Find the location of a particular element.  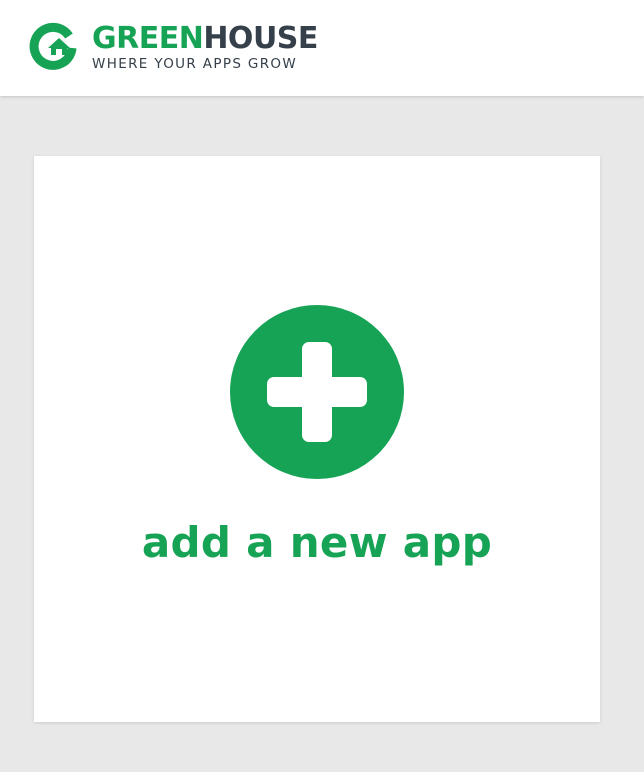

brand-logo: GREENHOUSE WHERE YOUR APPS GROW is located at coordinates (173, 47).